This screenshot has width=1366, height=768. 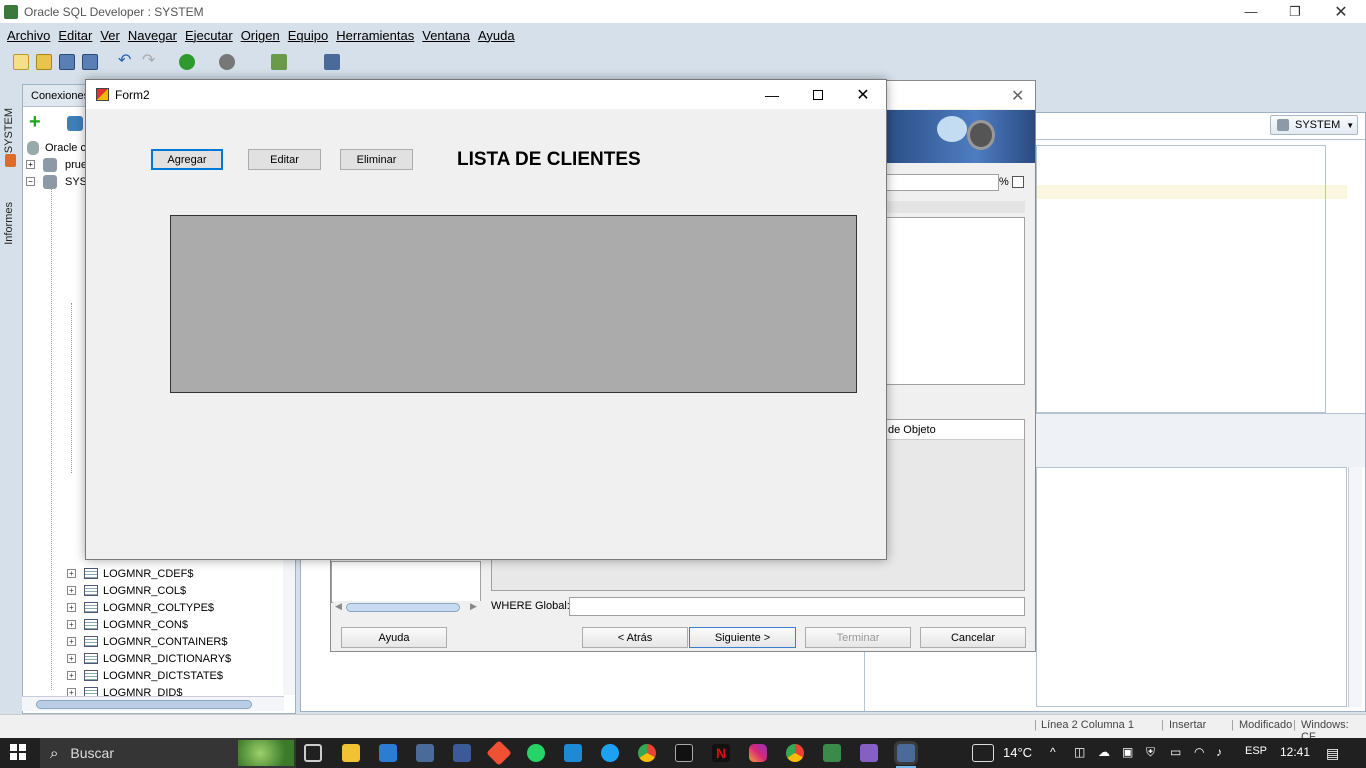 What do you see at coordinates (187, 62) in the screenshot?
I see `back-icon` at bounding box center [187, 62].